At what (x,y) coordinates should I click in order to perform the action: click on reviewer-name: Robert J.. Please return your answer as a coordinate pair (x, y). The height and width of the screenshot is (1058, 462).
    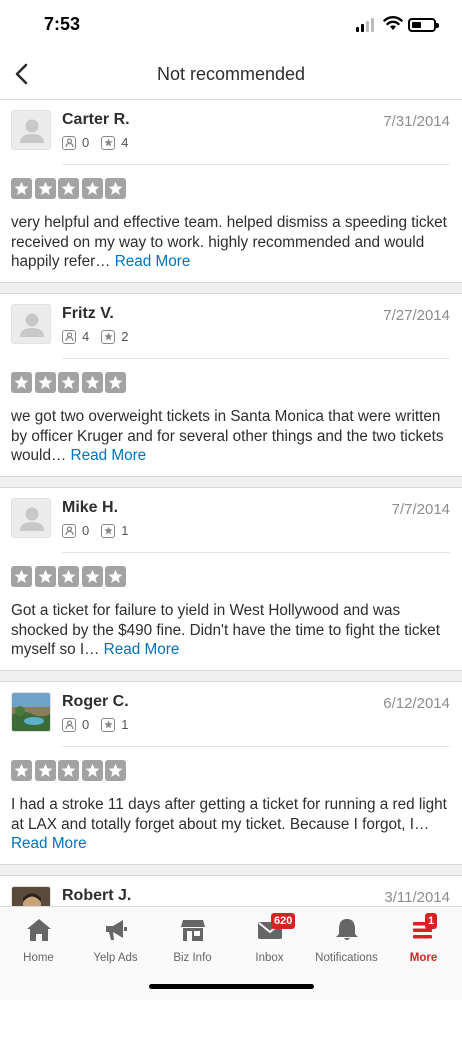
    Looking at the image, I should click on (96, 896).